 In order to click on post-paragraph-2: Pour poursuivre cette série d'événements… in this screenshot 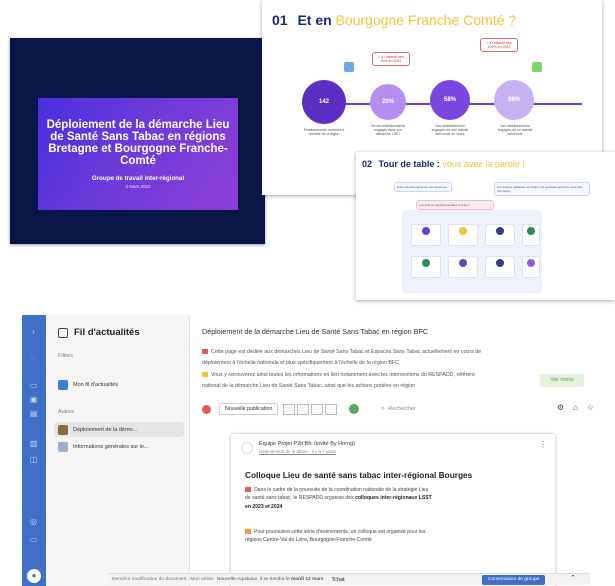, I will do `click(395, 536)`.